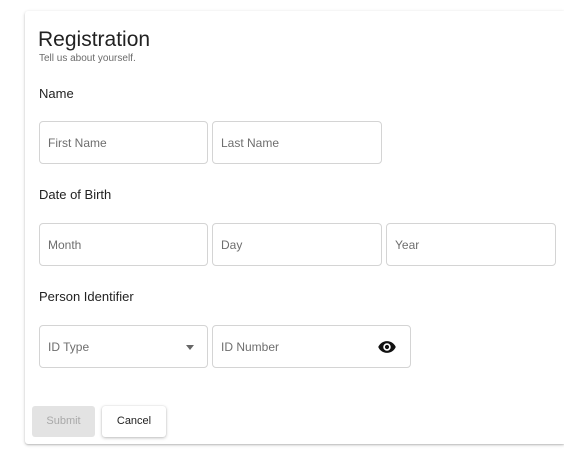  What do you see at coordinates (123, 346) in the screenshot?
I see `id-type-select: ID Type` at bounding box center [123, 346].